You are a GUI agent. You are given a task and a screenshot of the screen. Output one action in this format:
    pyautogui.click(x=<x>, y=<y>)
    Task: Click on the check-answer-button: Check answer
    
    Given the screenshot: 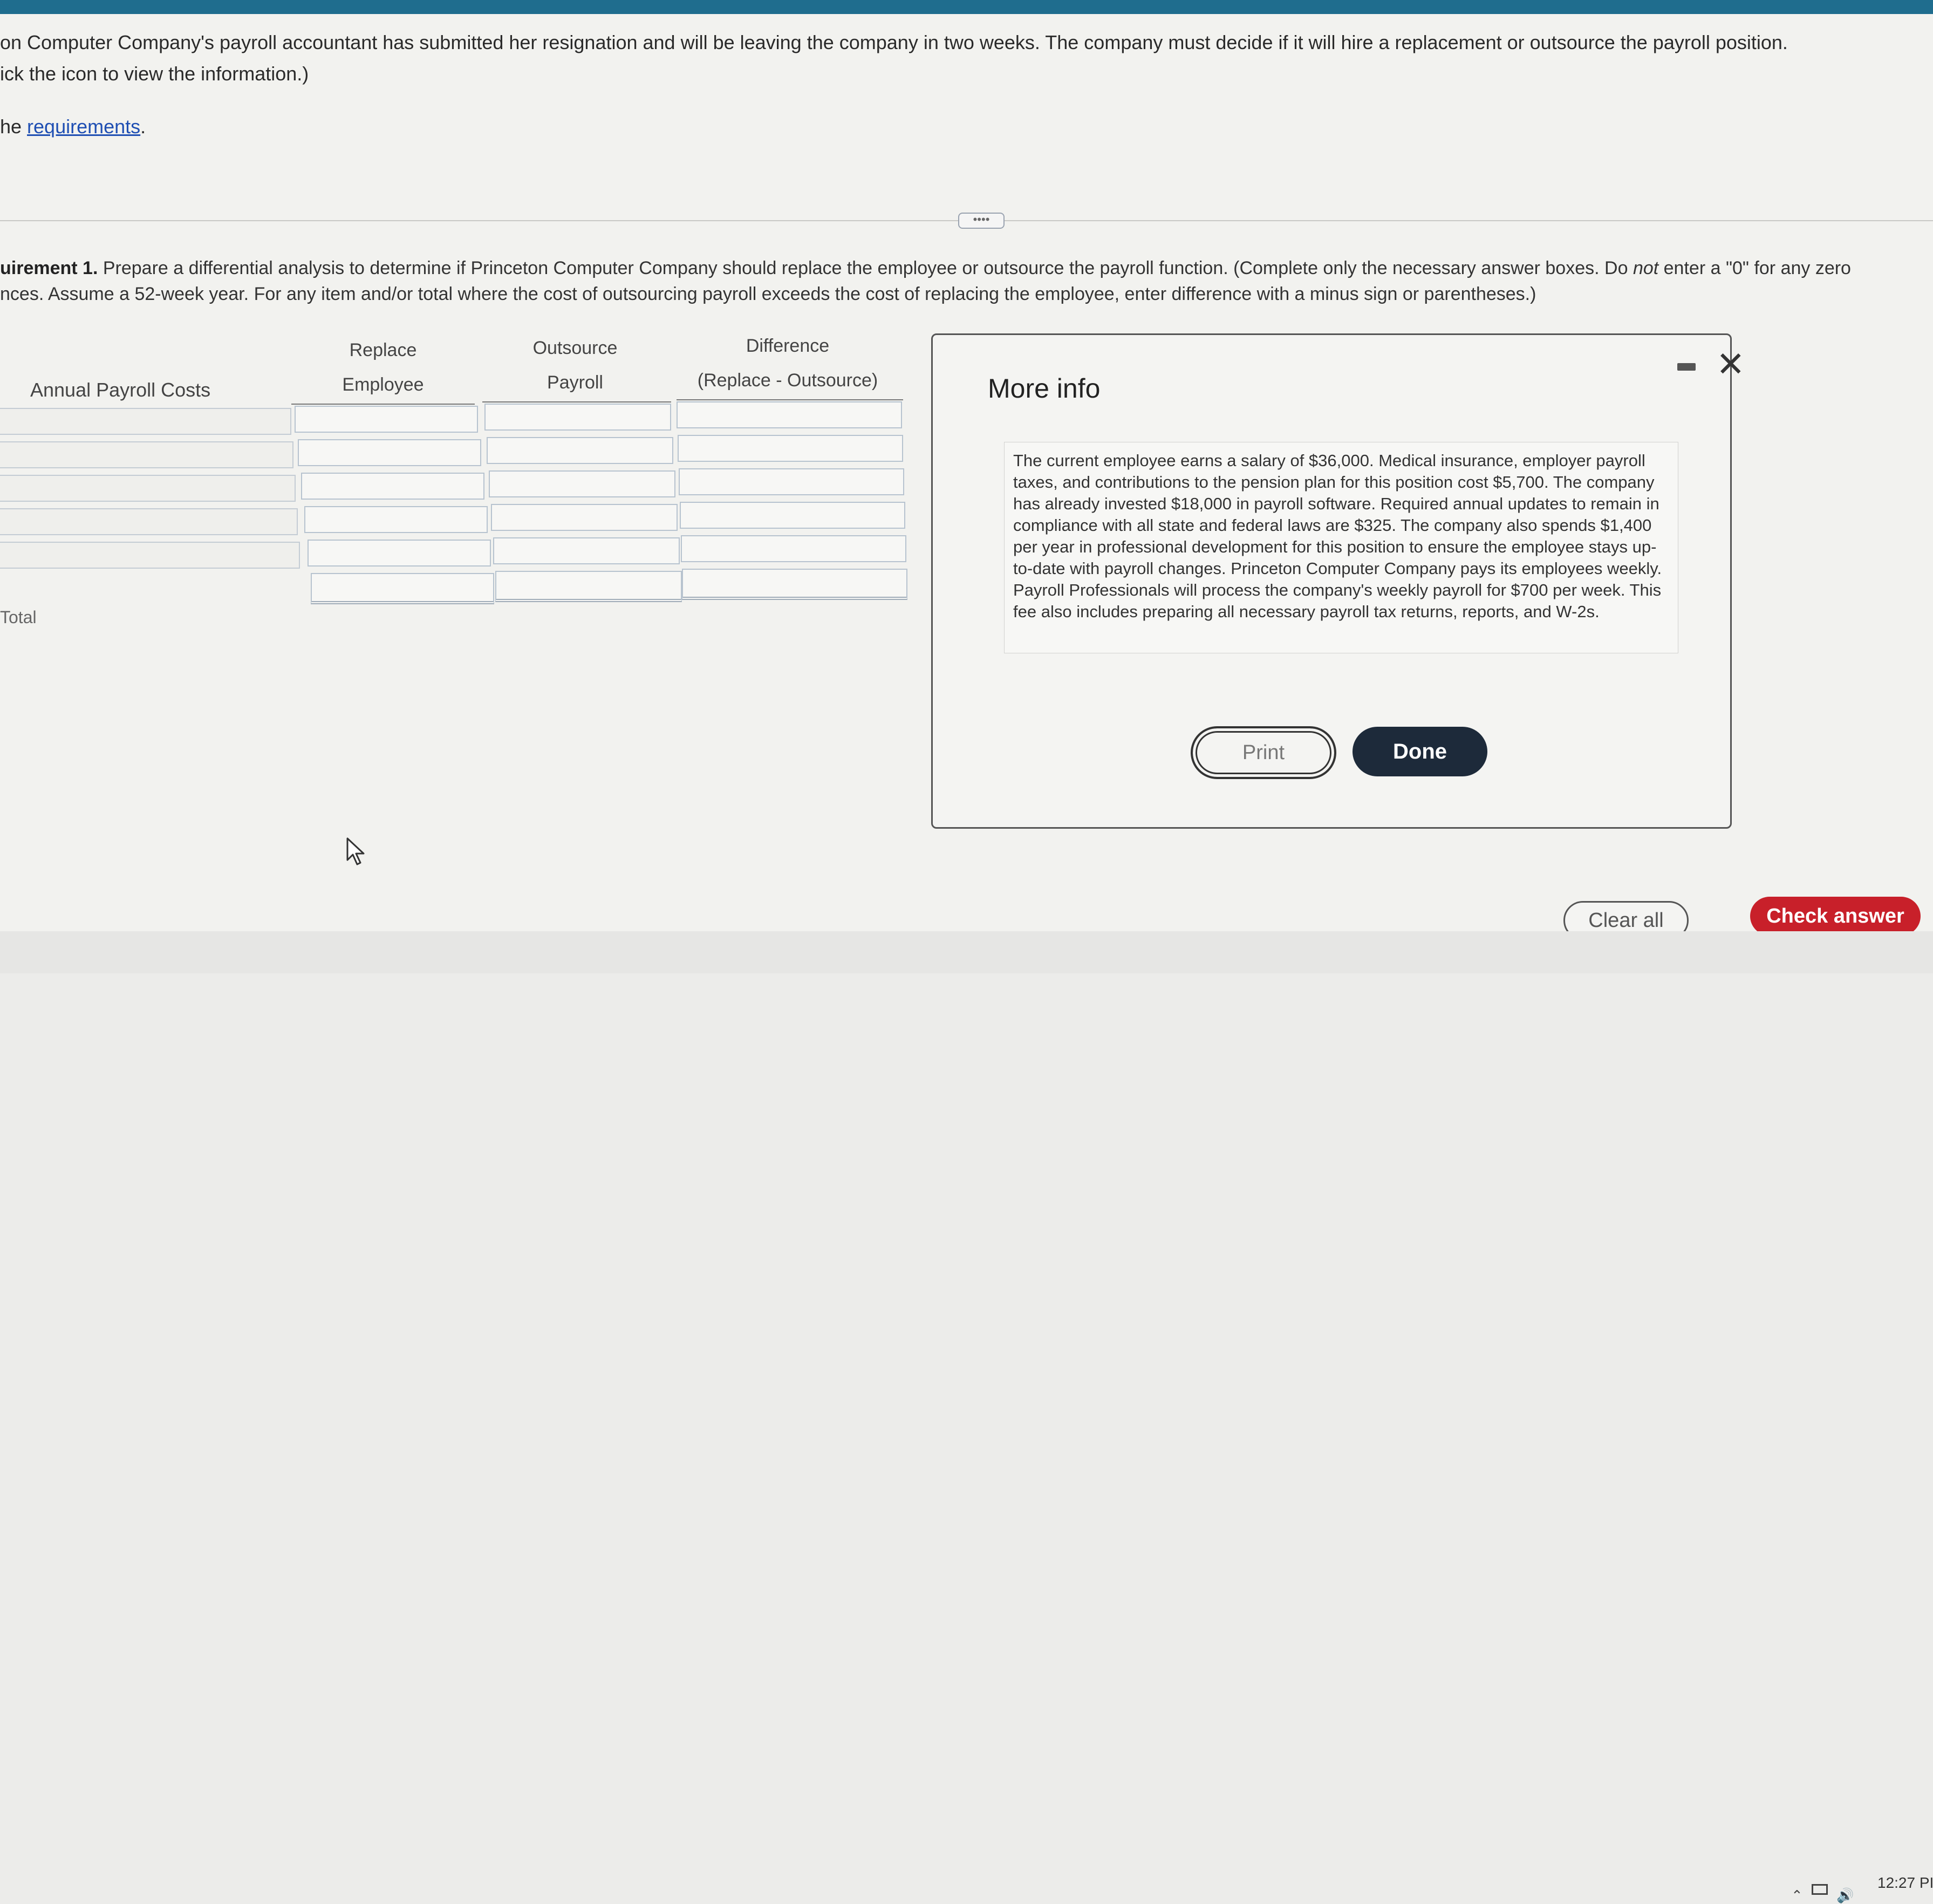 What is the action you would take?
    pyautogui.click(x=1836, y=917)
    